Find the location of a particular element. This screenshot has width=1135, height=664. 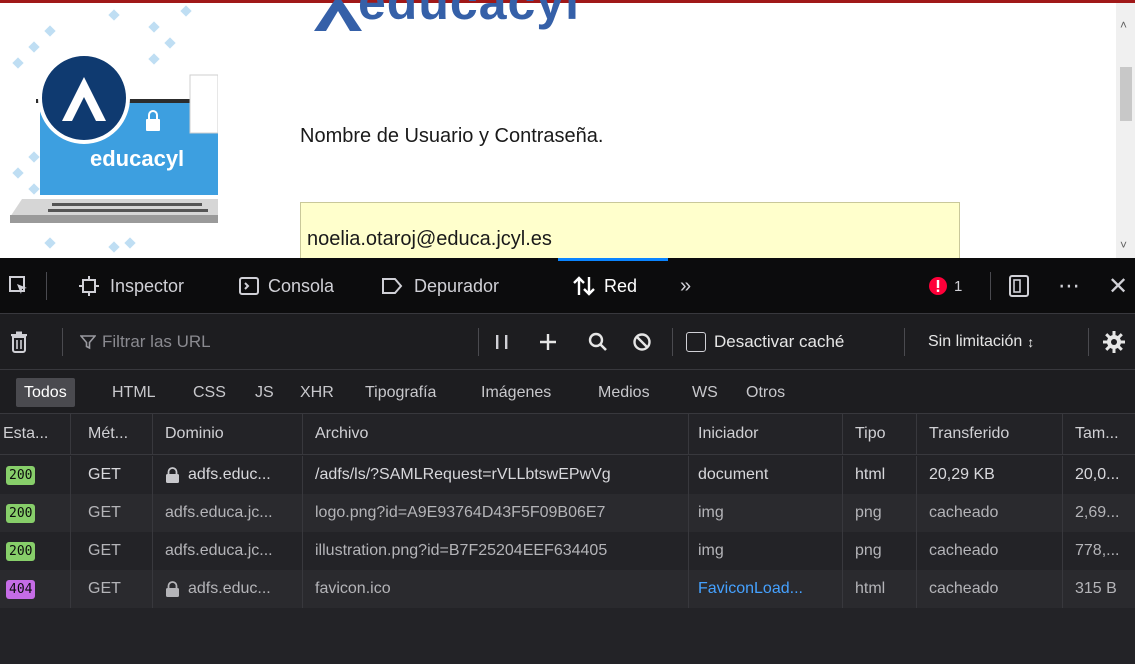

disable-cache-checkbox: Desactivar caché is located at coordinates (765, 342).